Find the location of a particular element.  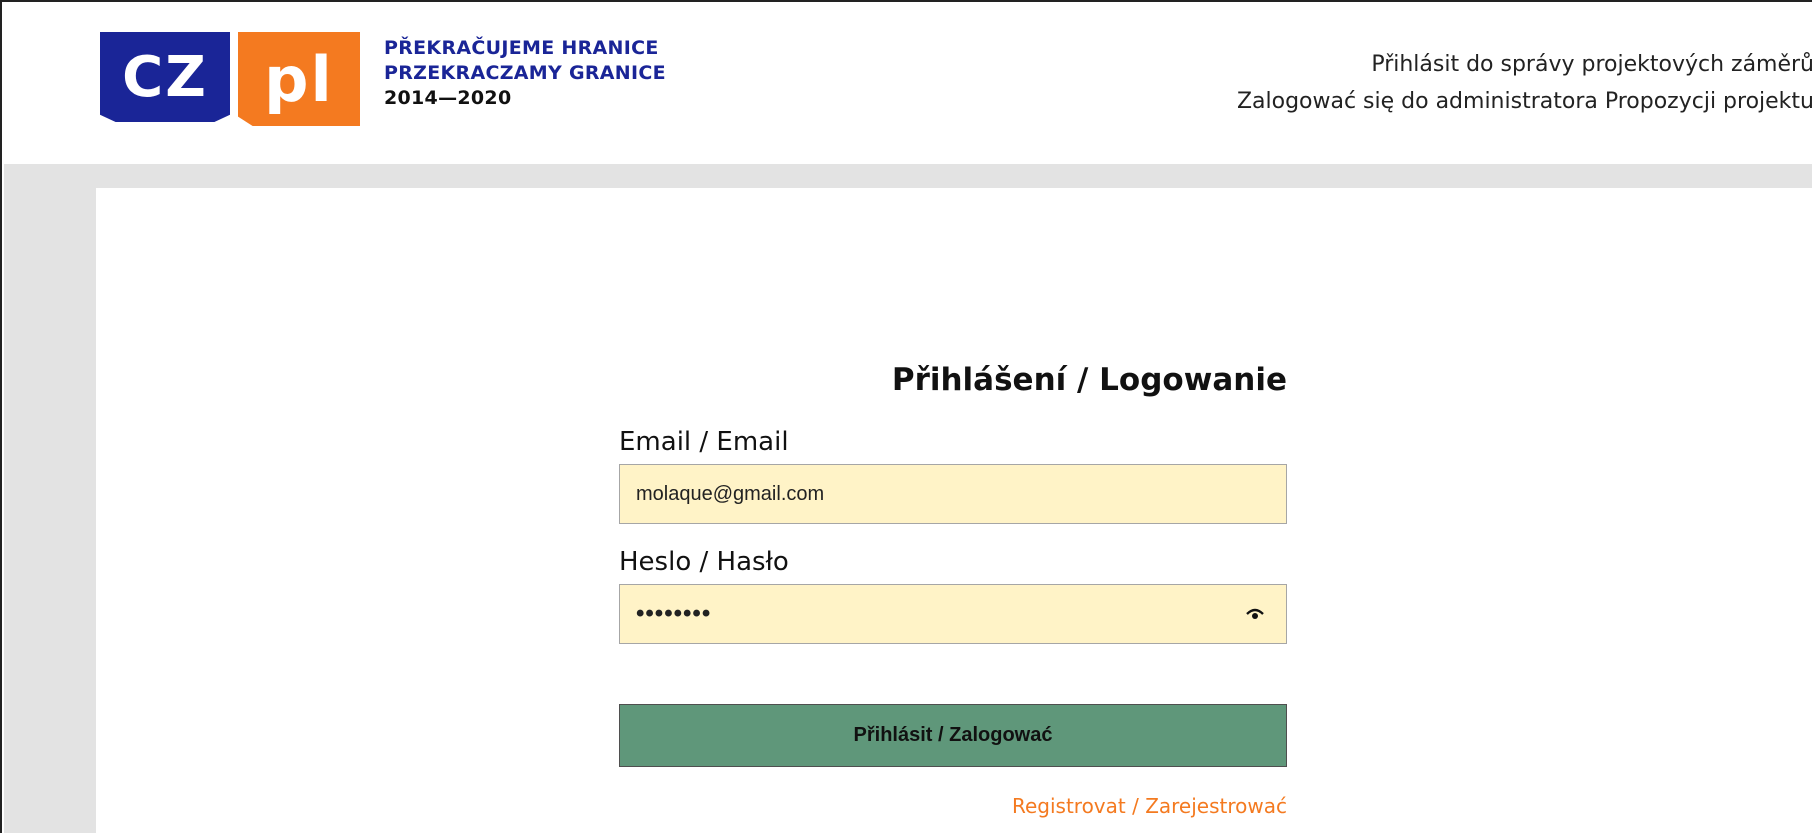

email-value: molaque@gmail.com is located at coordinates (730, 493).